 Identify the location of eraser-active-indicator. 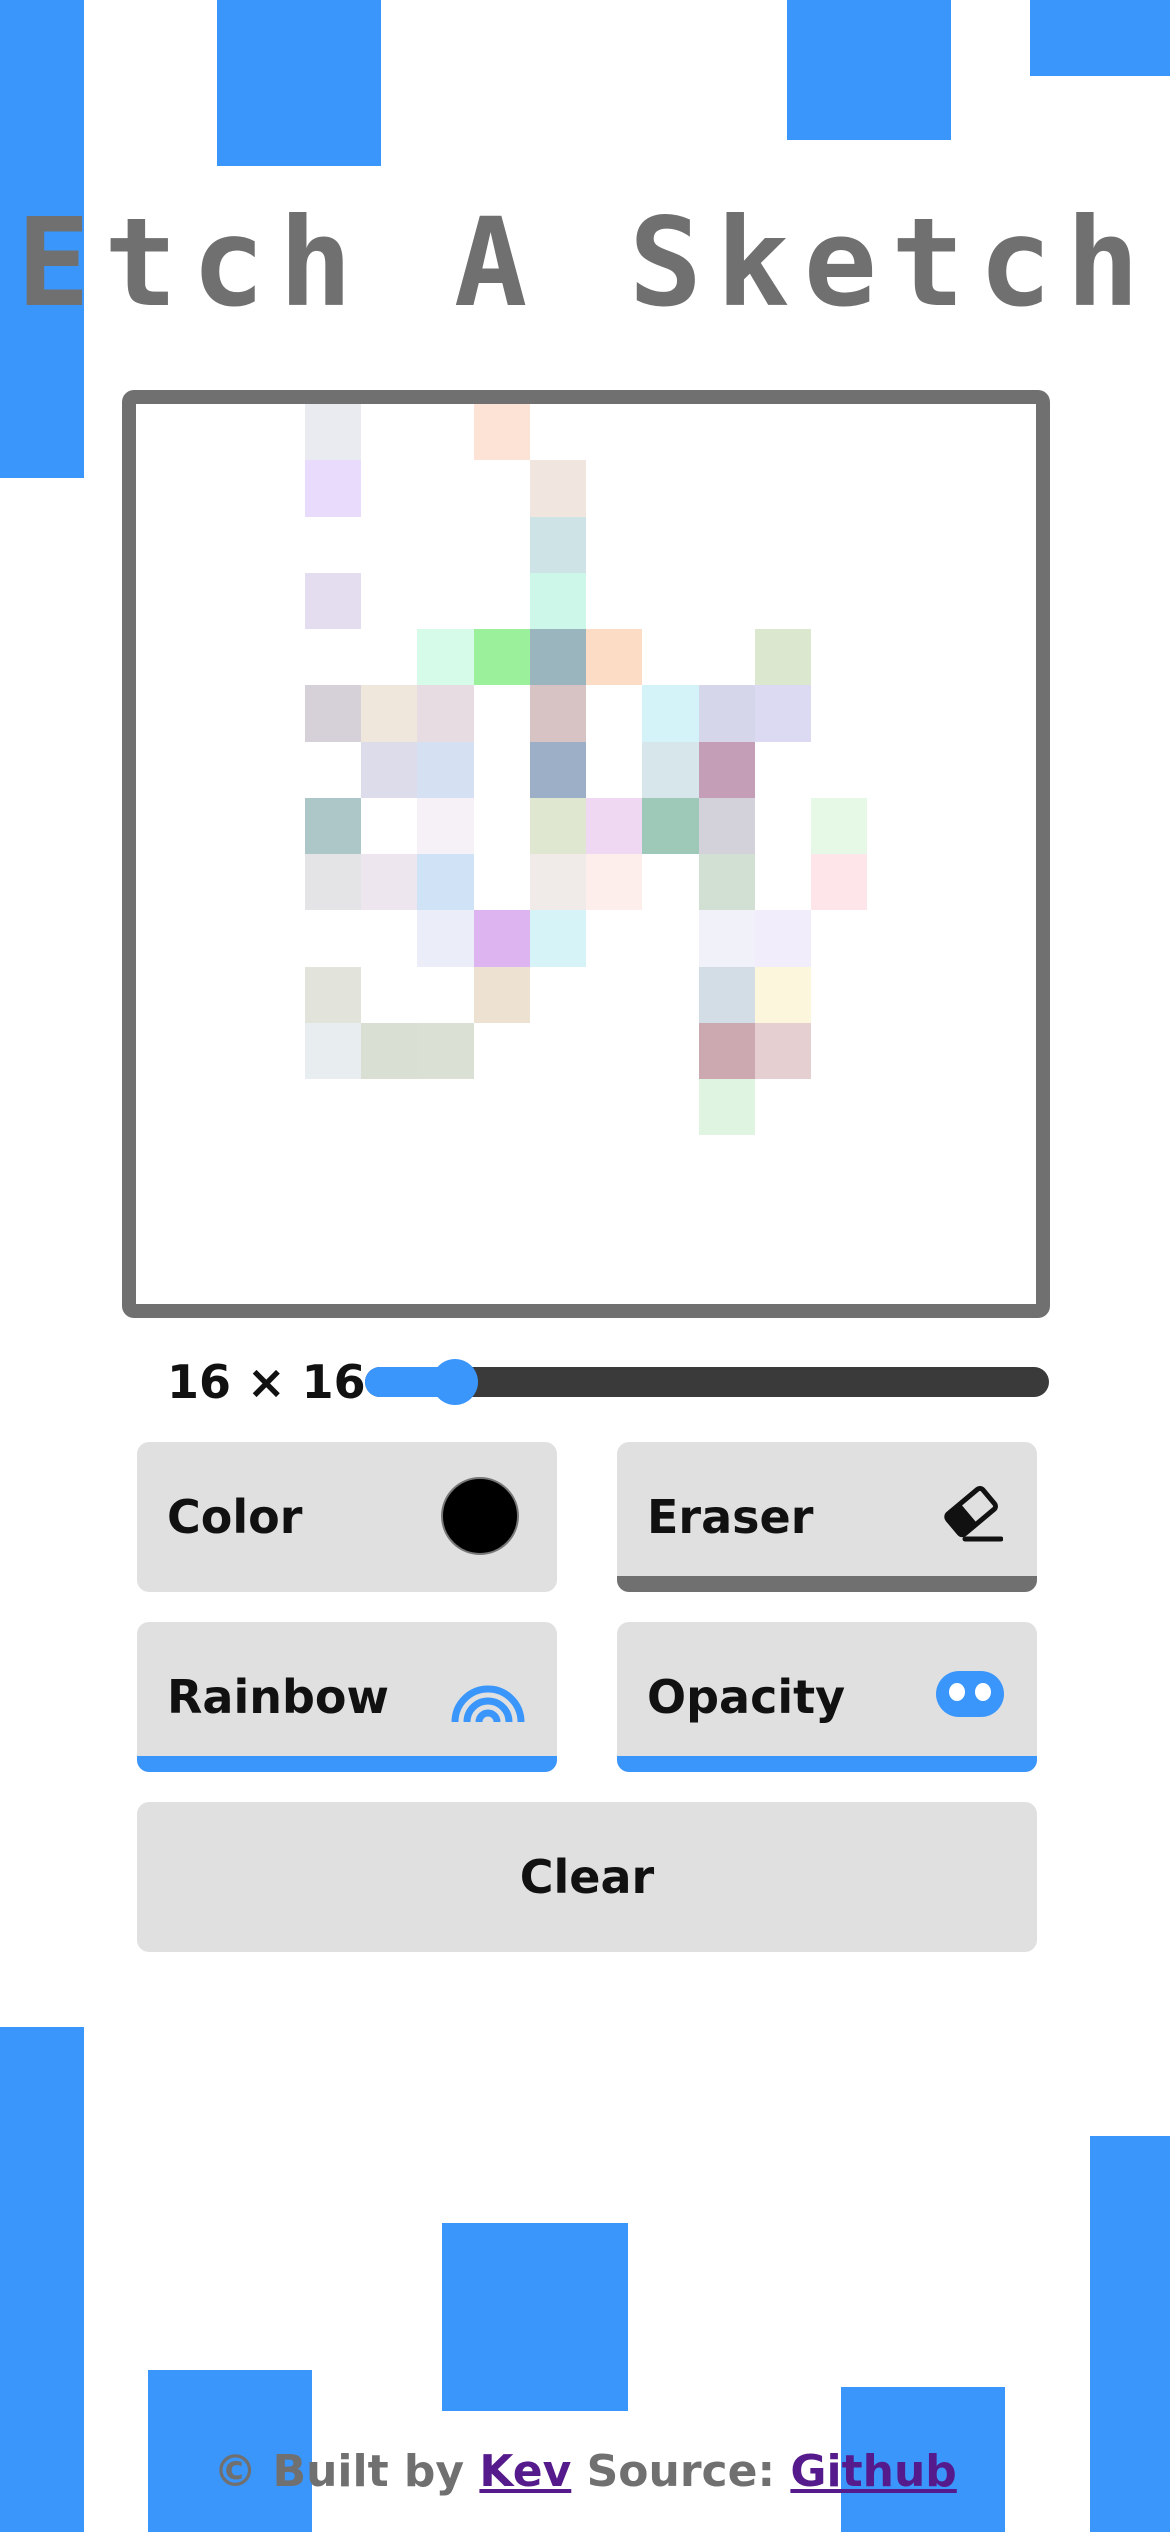
(827, 1584).